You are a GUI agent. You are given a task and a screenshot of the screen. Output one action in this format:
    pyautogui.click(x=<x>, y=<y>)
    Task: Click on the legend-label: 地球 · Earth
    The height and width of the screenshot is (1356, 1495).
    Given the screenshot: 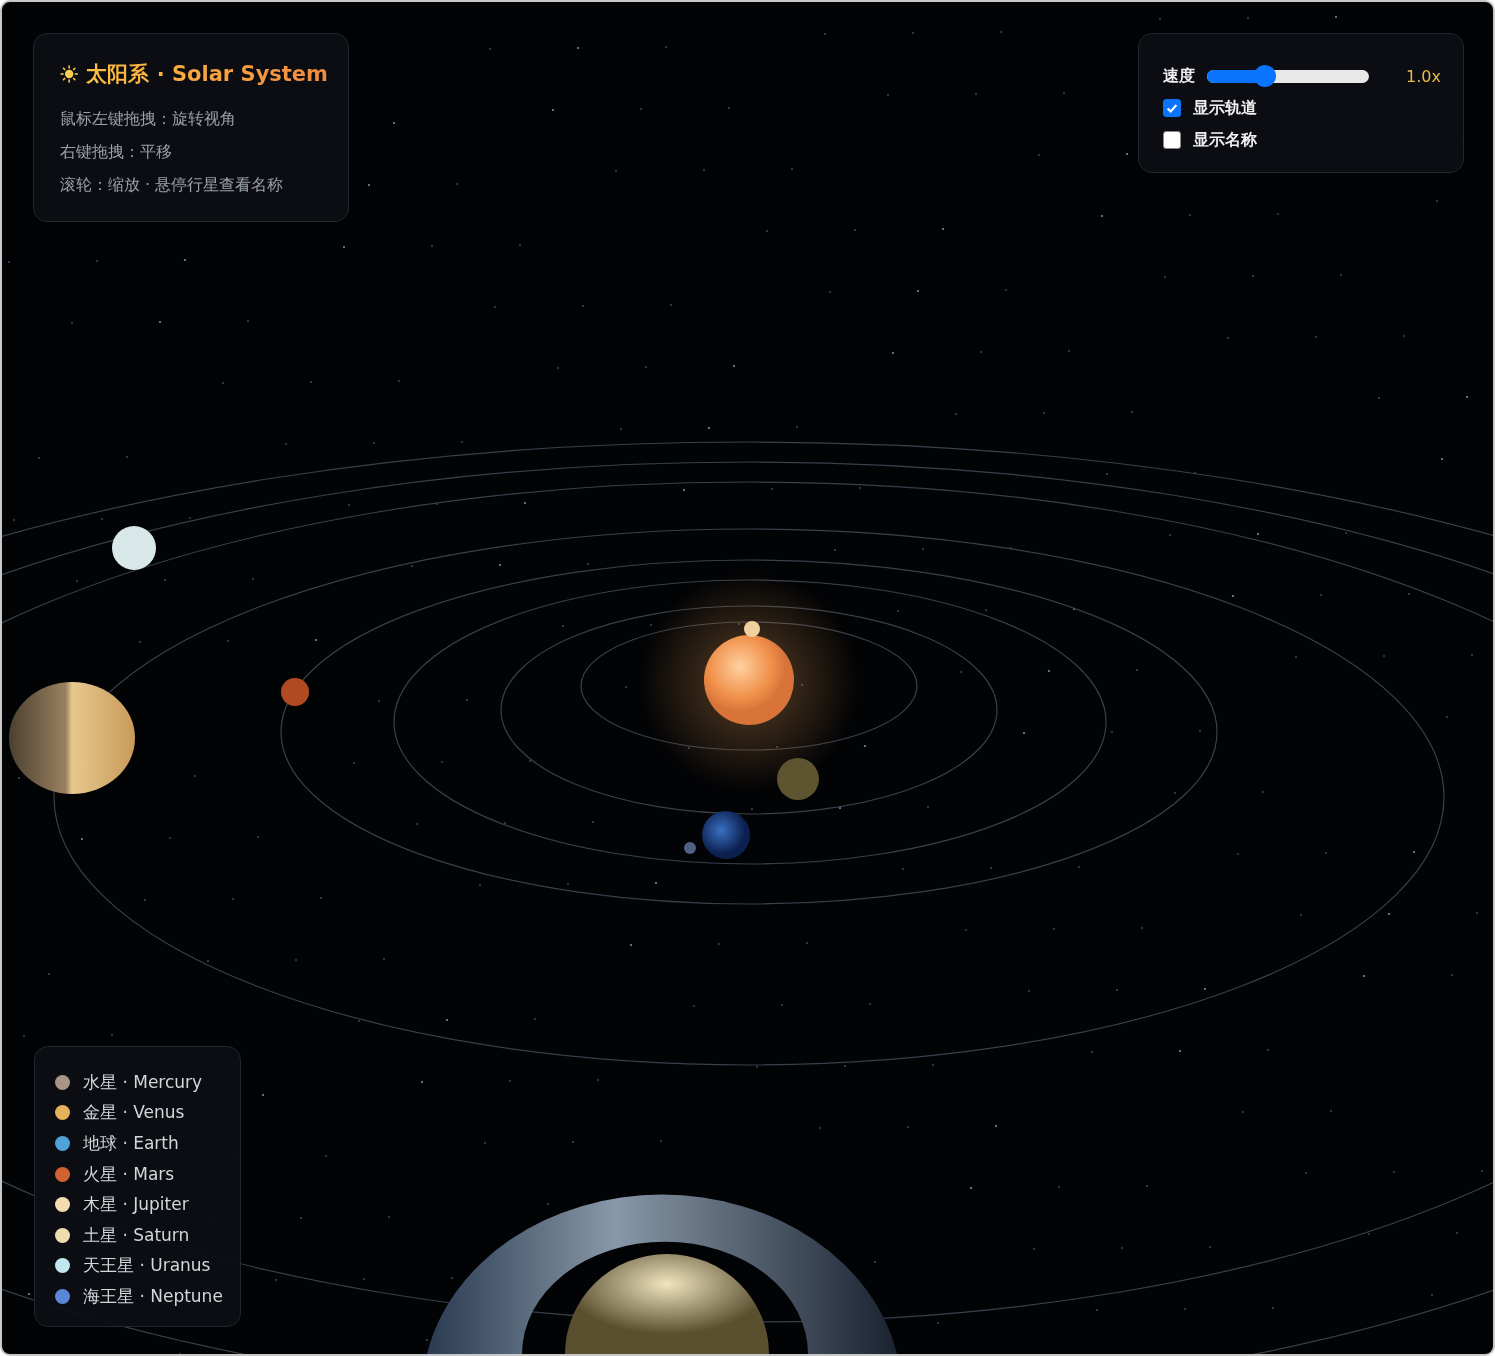 What is the action you would take?
    pyautogui.click(x=131, y=1143)
    